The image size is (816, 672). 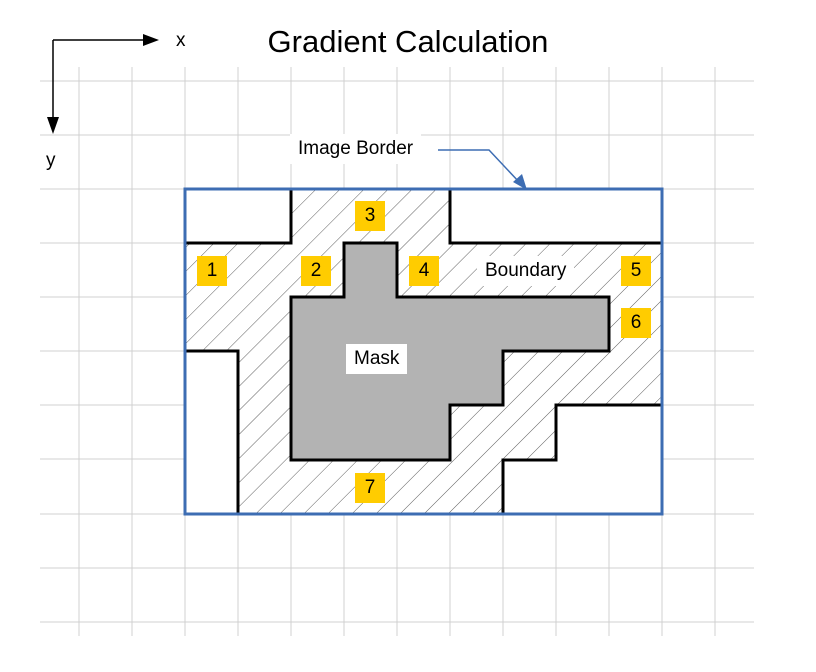 I want to click on y-axis-label: y, so click(x=51, y=160).